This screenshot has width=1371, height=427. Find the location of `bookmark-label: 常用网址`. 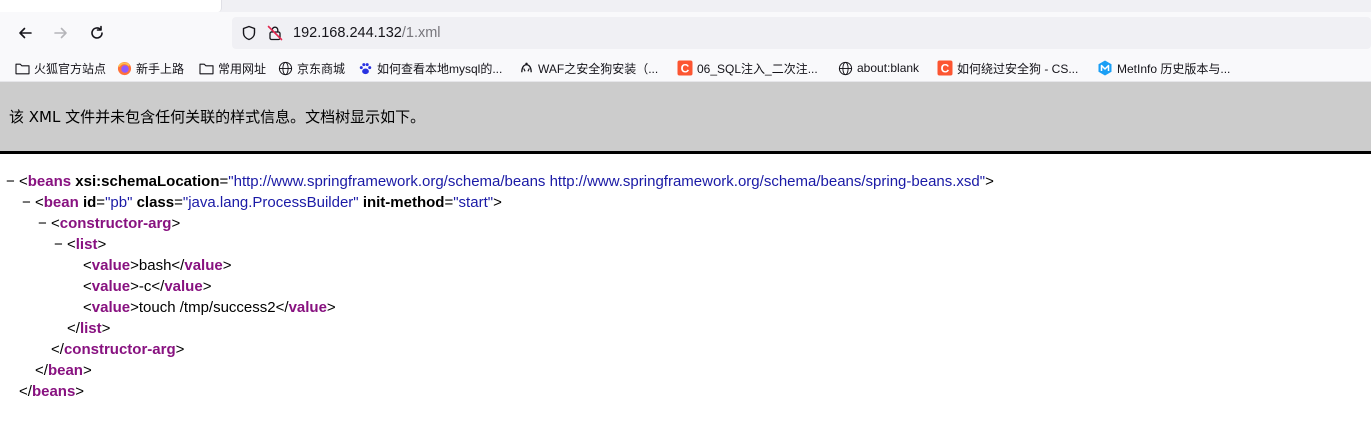

bookmark-label: 常用网址 is located at coordinates (242, 68).